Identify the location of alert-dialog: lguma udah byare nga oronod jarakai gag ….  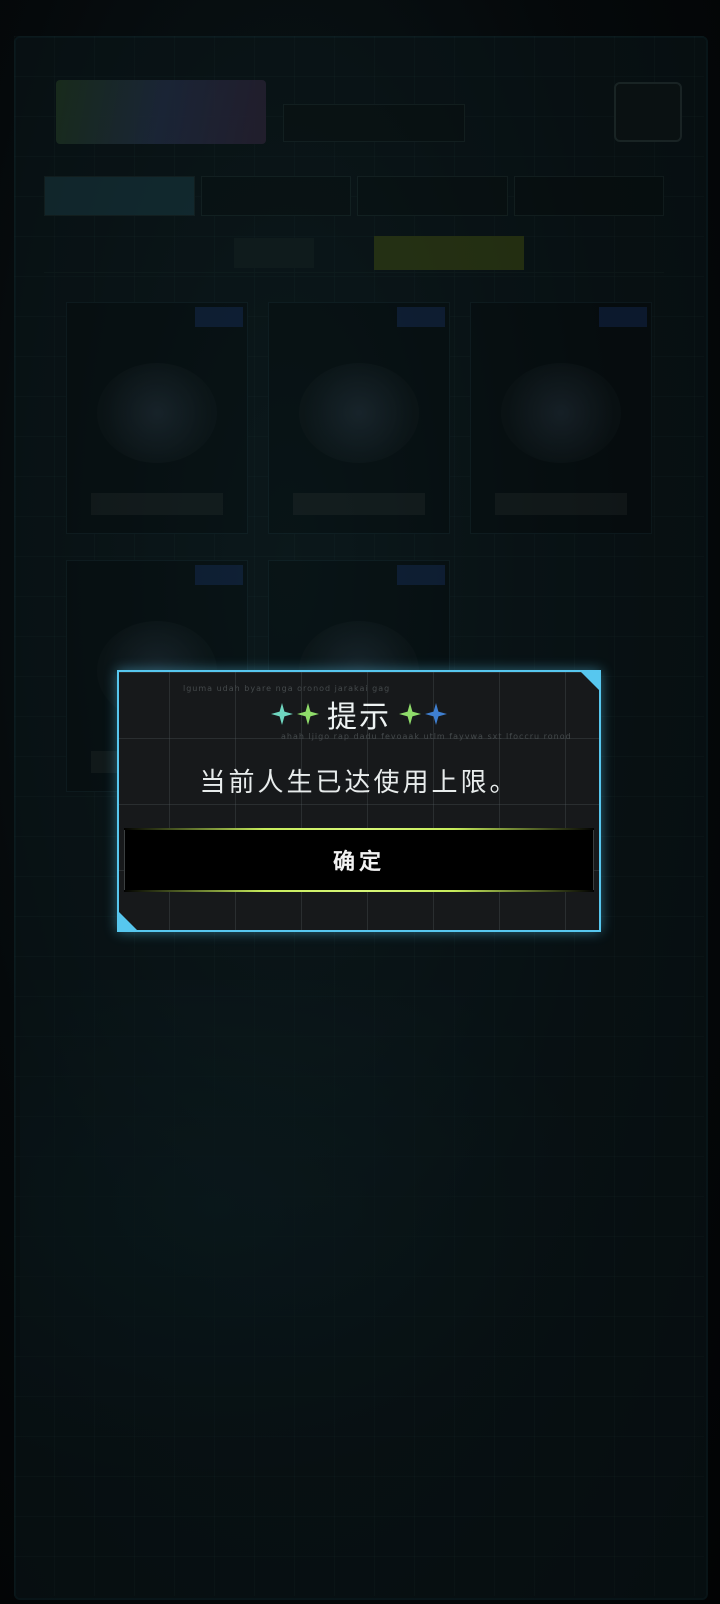
(359, 801).